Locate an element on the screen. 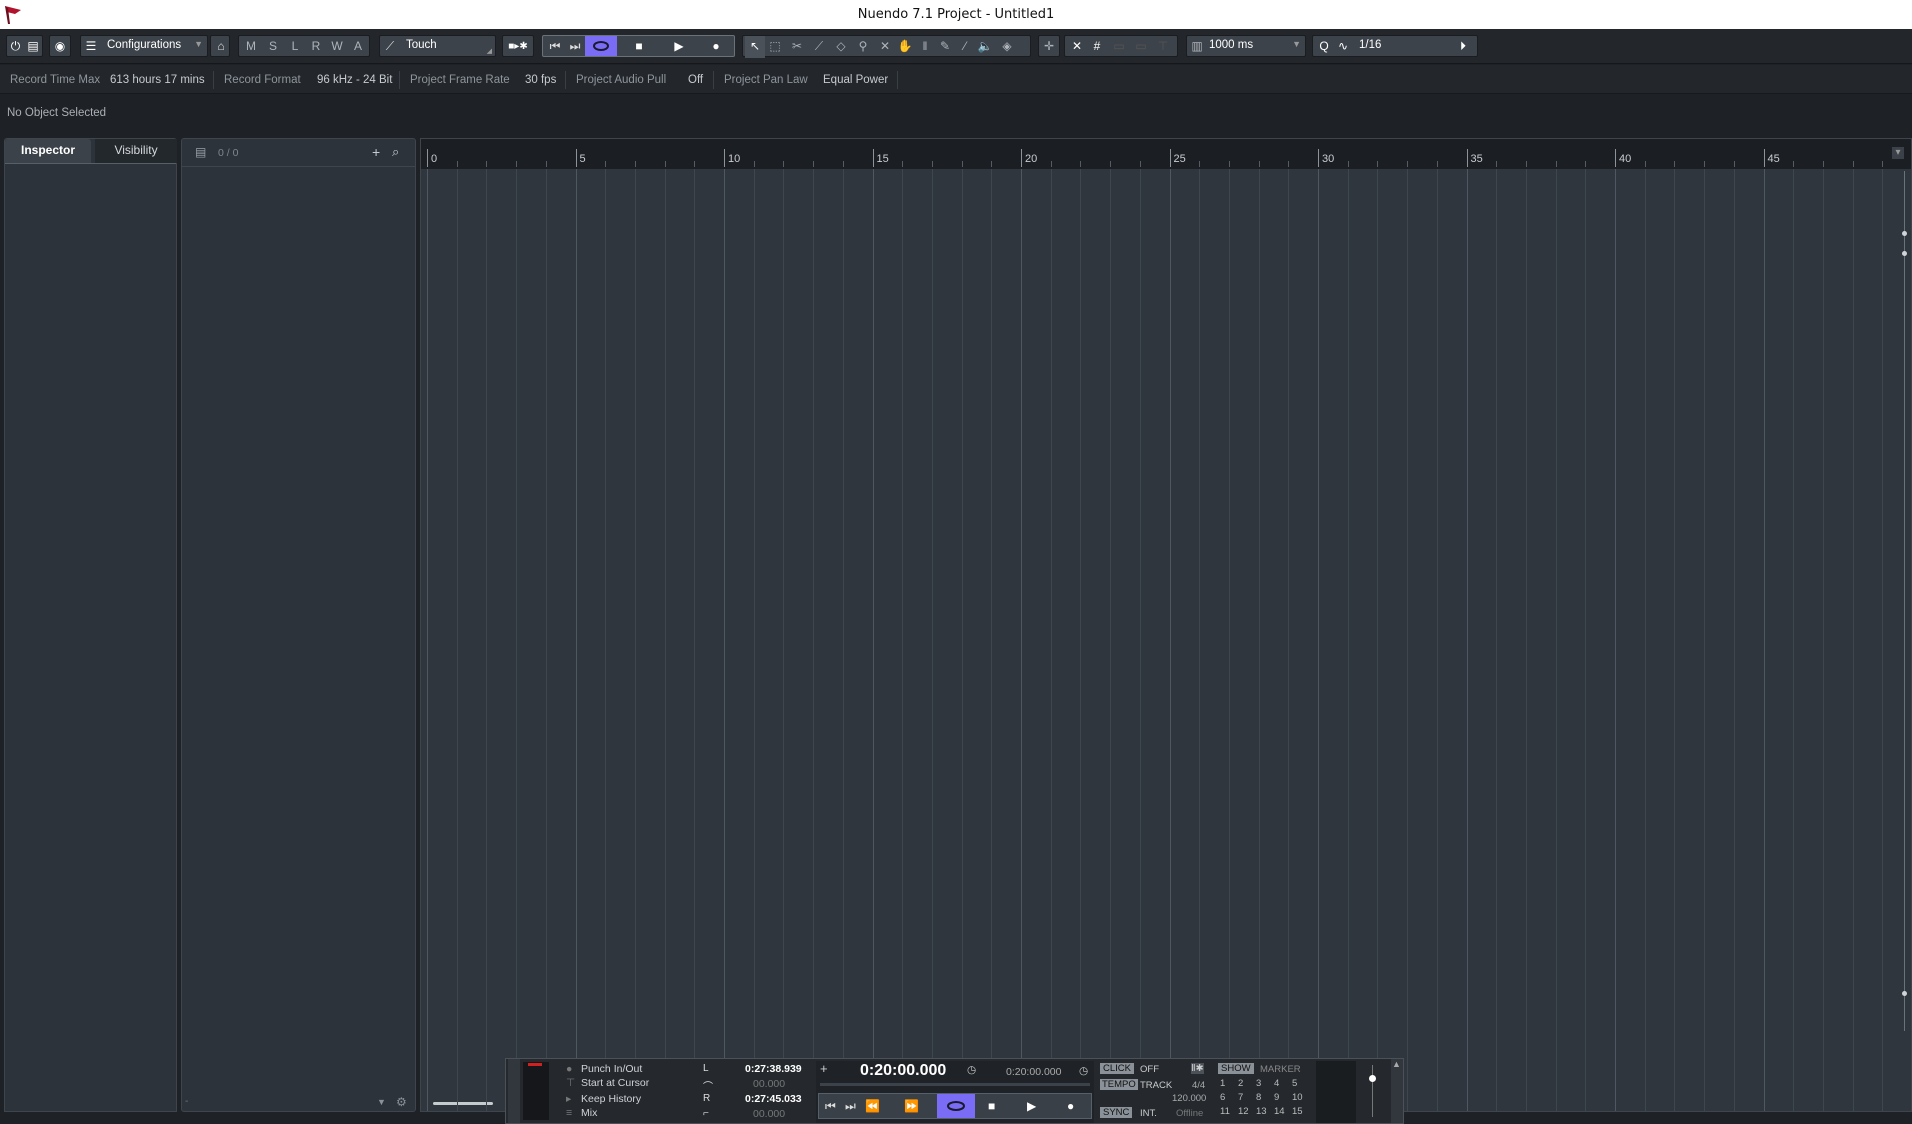  marker-button: 1 is located at coordinates (1222, 1083).